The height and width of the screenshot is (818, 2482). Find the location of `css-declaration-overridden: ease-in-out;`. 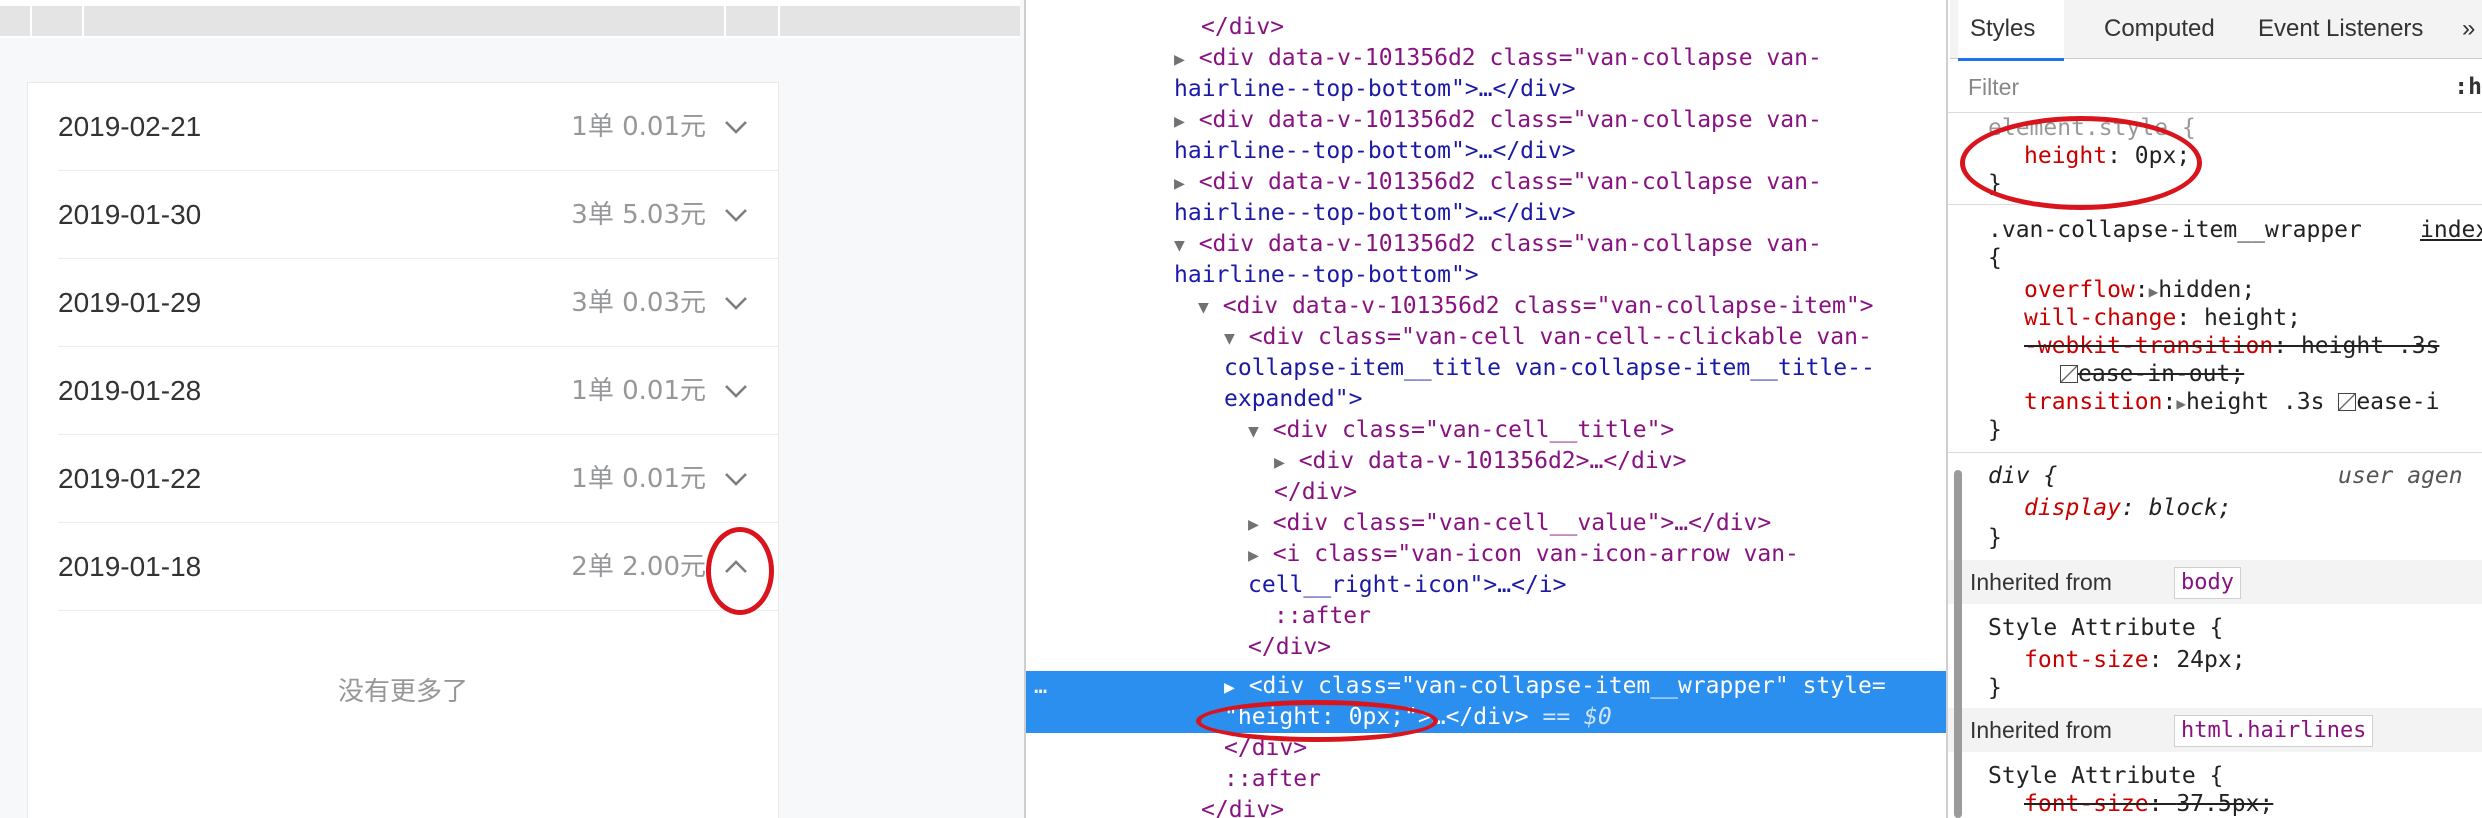

css-declaration-overridden: ease-in-out; is located at coordinates (2152, 374).